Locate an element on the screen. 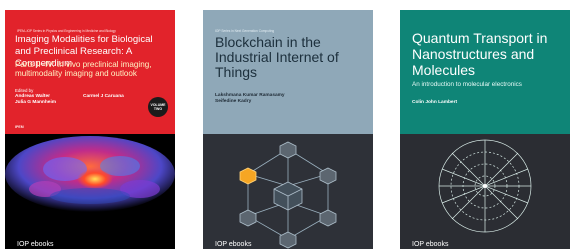 The width and height of the screenshot is (570, 249). ipem-imprint: IPEM is located at coordinates (21, 127).